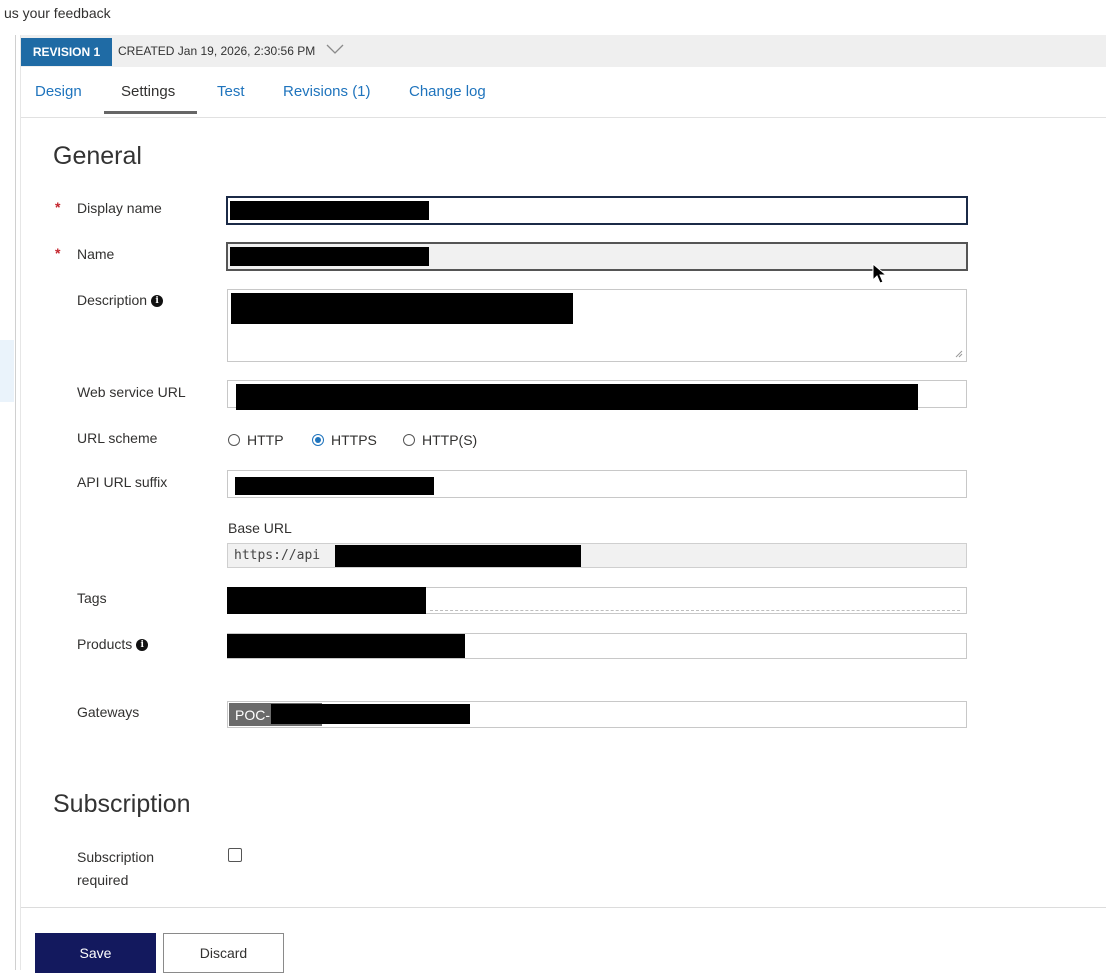 The image size is (1106, 973). What do you see at coordinates (450, 440) in the screenshot?
I see `radio-label: HTTP(S)` at bounding box center [450, 440].